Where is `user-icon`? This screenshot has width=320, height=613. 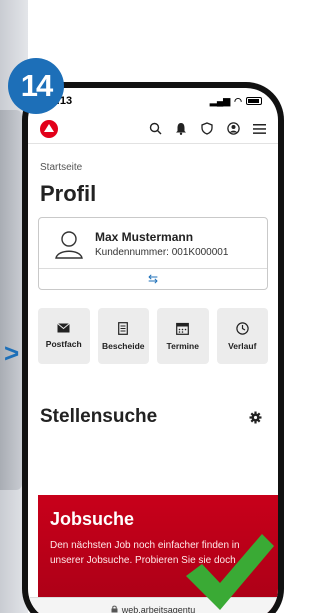
user-icon is located at coordinates (233, 129).